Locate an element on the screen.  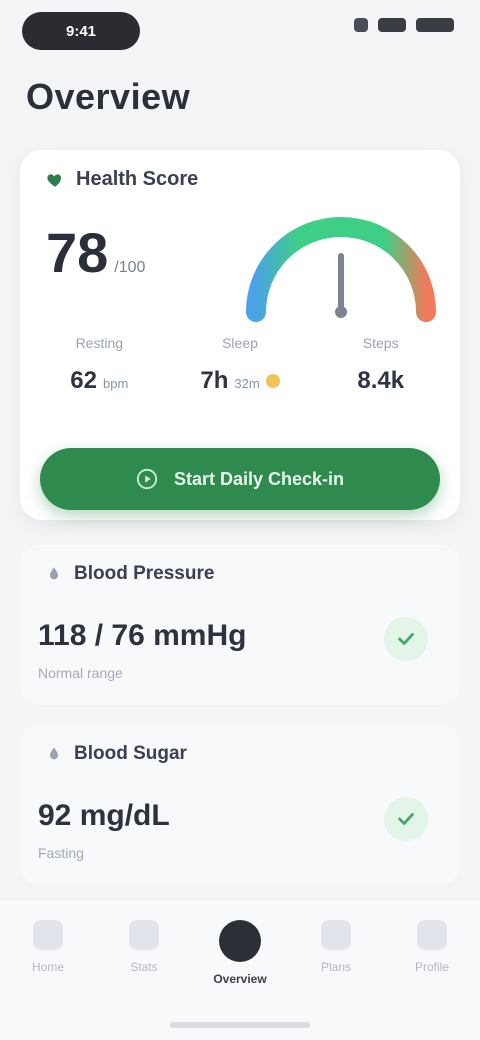
nav-item-stats: Stats is located at coordinates (144, 953).